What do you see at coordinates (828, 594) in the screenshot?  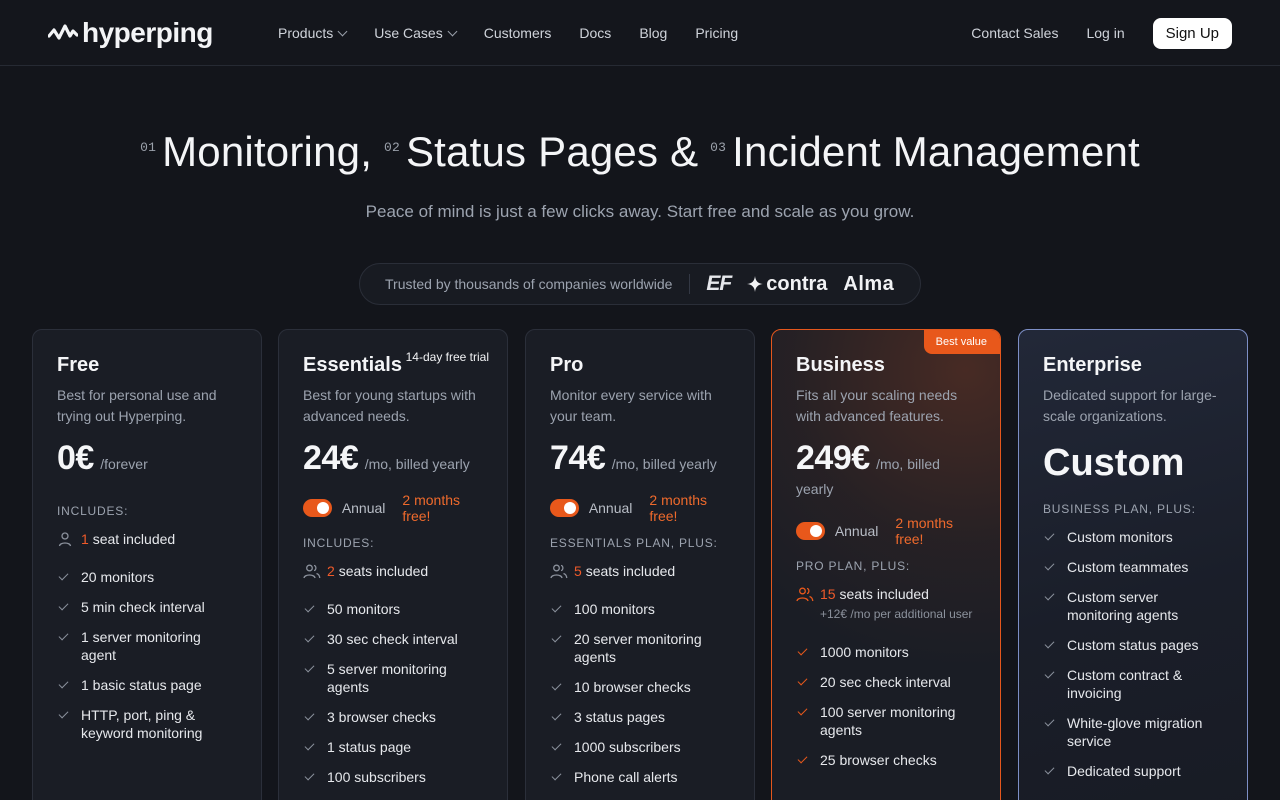 I see `seat-count: 15` at bounding box center [828, 594].